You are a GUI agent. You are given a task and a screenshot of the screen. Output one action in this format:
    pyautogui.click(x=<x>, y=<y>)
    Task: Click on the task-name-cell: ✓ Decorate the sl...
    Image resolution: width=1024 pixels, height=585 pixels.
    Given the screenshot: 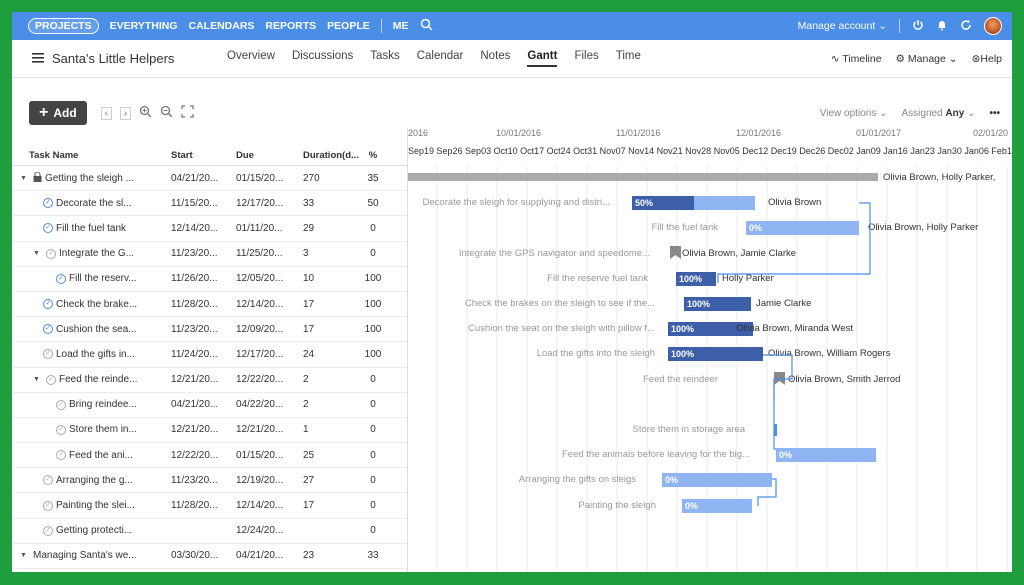 What is the action you would take?
    pyautogui.click(x=88, y=203)
    